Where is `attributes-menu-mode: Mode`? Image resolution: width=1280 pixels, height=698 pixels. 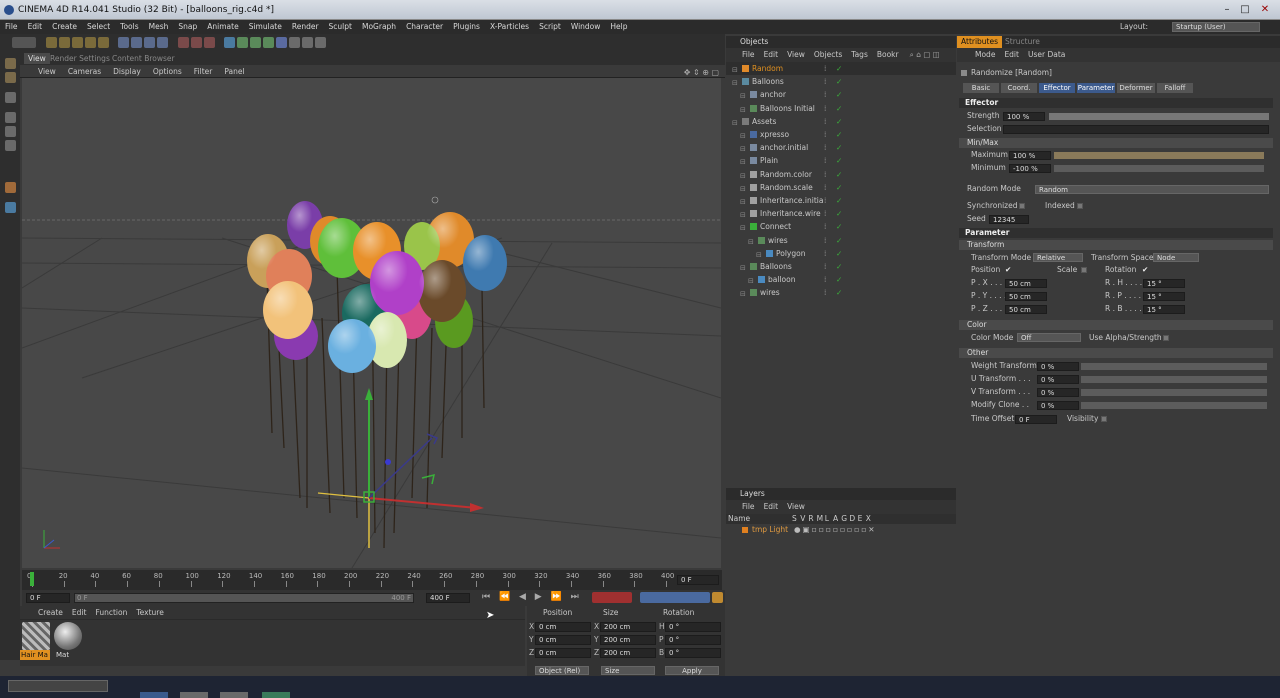 attributes-menu-mode: Mode is located at coordinates (985, 54).